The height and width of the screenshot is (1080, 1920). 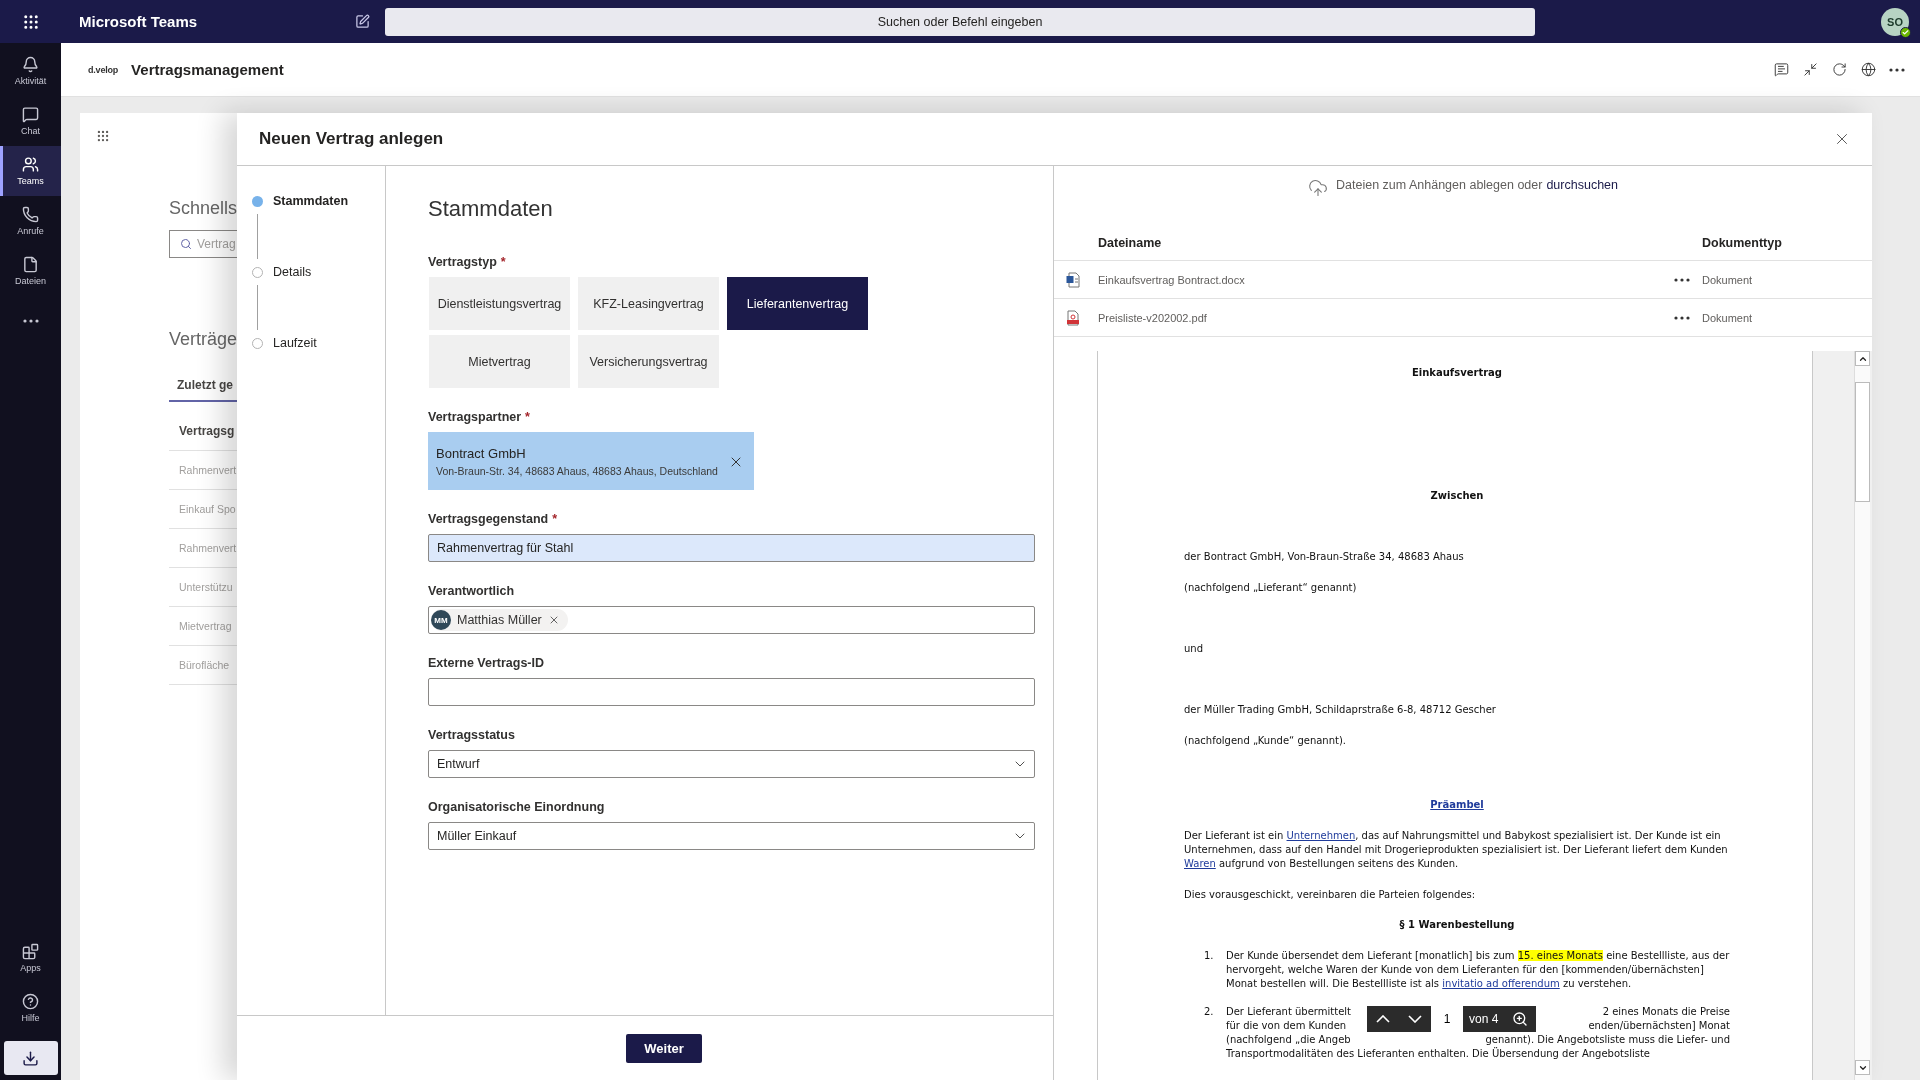 I want to click on pen-icon, so click(x=362, y=21).